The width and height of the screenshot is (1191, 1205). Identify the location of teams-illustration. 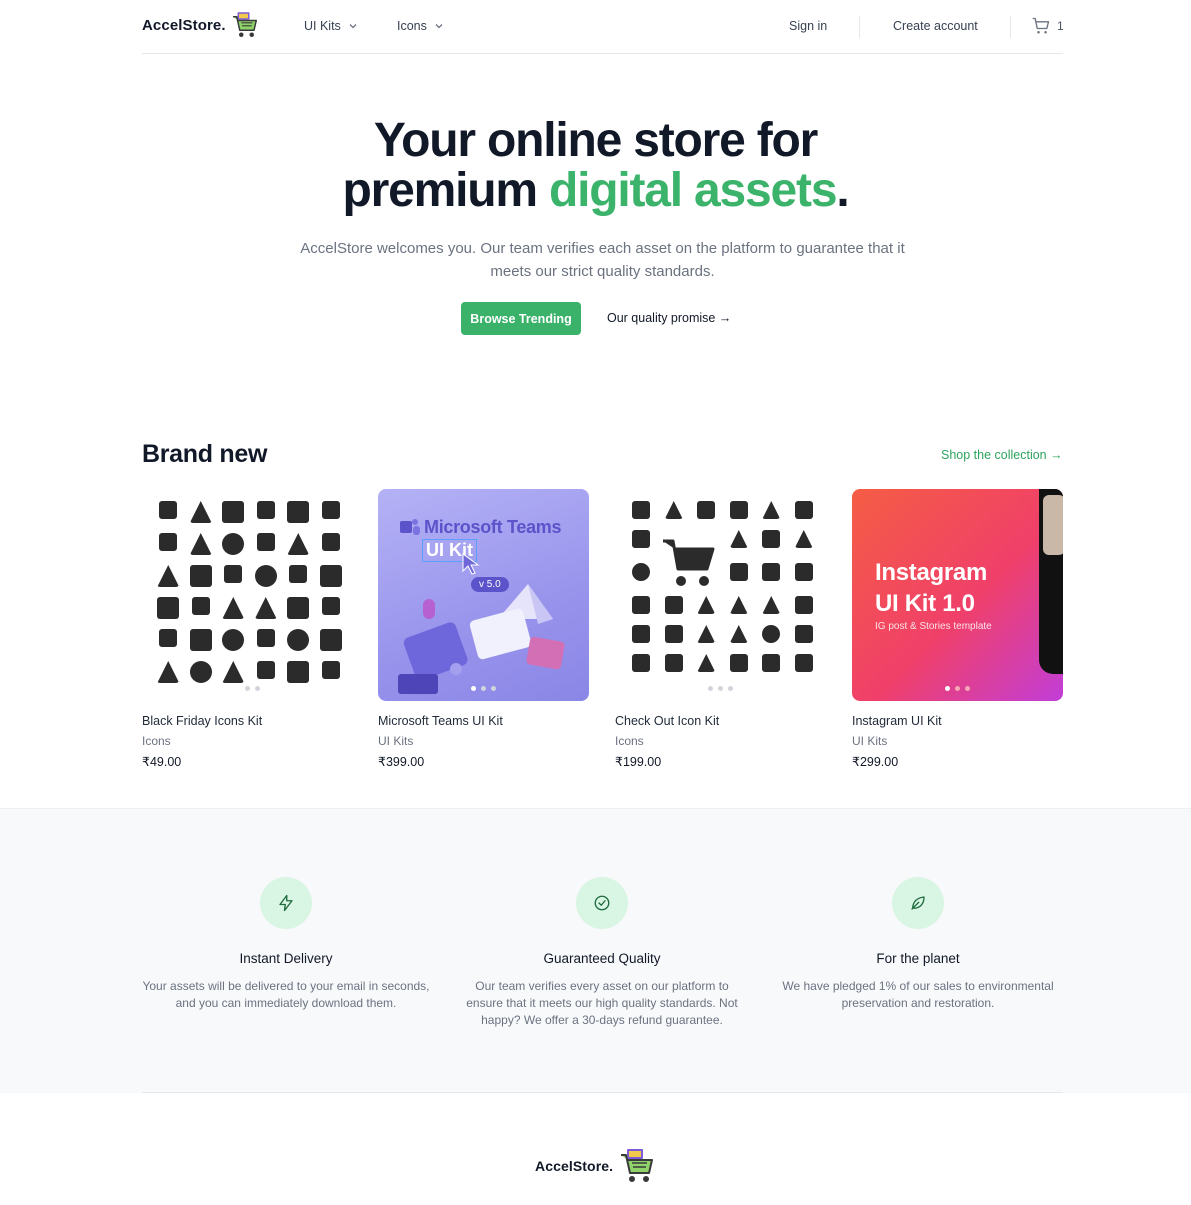
(481, 639).